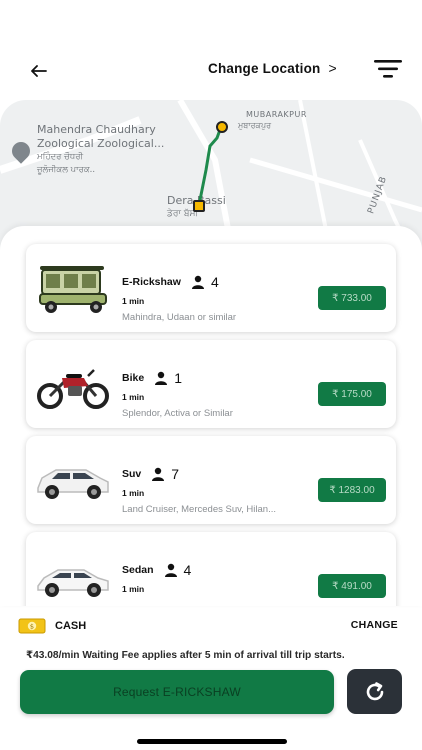  Describe the element at coordinates (178, 378) in the screenshot. I see `vehicle-capacity: 1` at that location.